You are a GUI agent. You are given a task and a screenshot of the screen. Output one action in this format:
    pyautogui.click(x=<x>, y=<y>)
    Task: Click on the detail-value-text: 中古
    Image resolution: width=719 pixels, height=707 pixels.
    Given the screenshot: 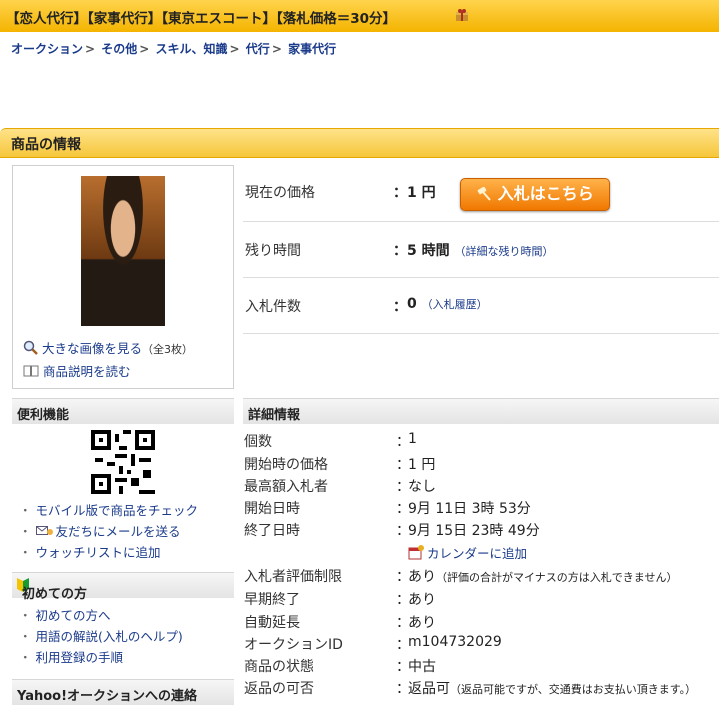 What is the action you would take?
    pyautogui.click(x=422, y=667)
    